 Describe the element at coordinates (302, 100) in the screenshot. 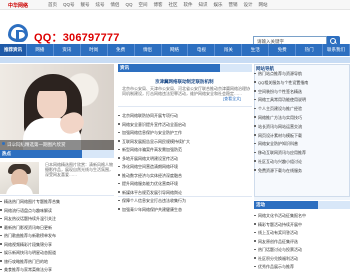

I see `right-link-item: 网络工具常用功能使用说明` at that location.